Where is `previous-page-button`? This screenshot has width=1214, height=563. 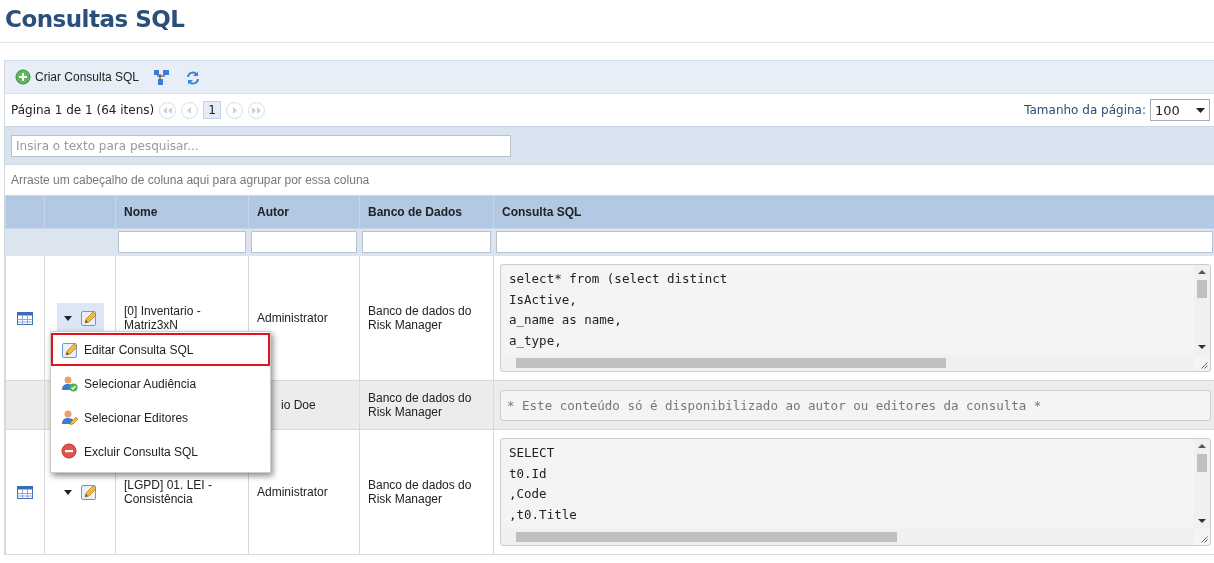 previous-page-button is located at coordinates (190, 110).